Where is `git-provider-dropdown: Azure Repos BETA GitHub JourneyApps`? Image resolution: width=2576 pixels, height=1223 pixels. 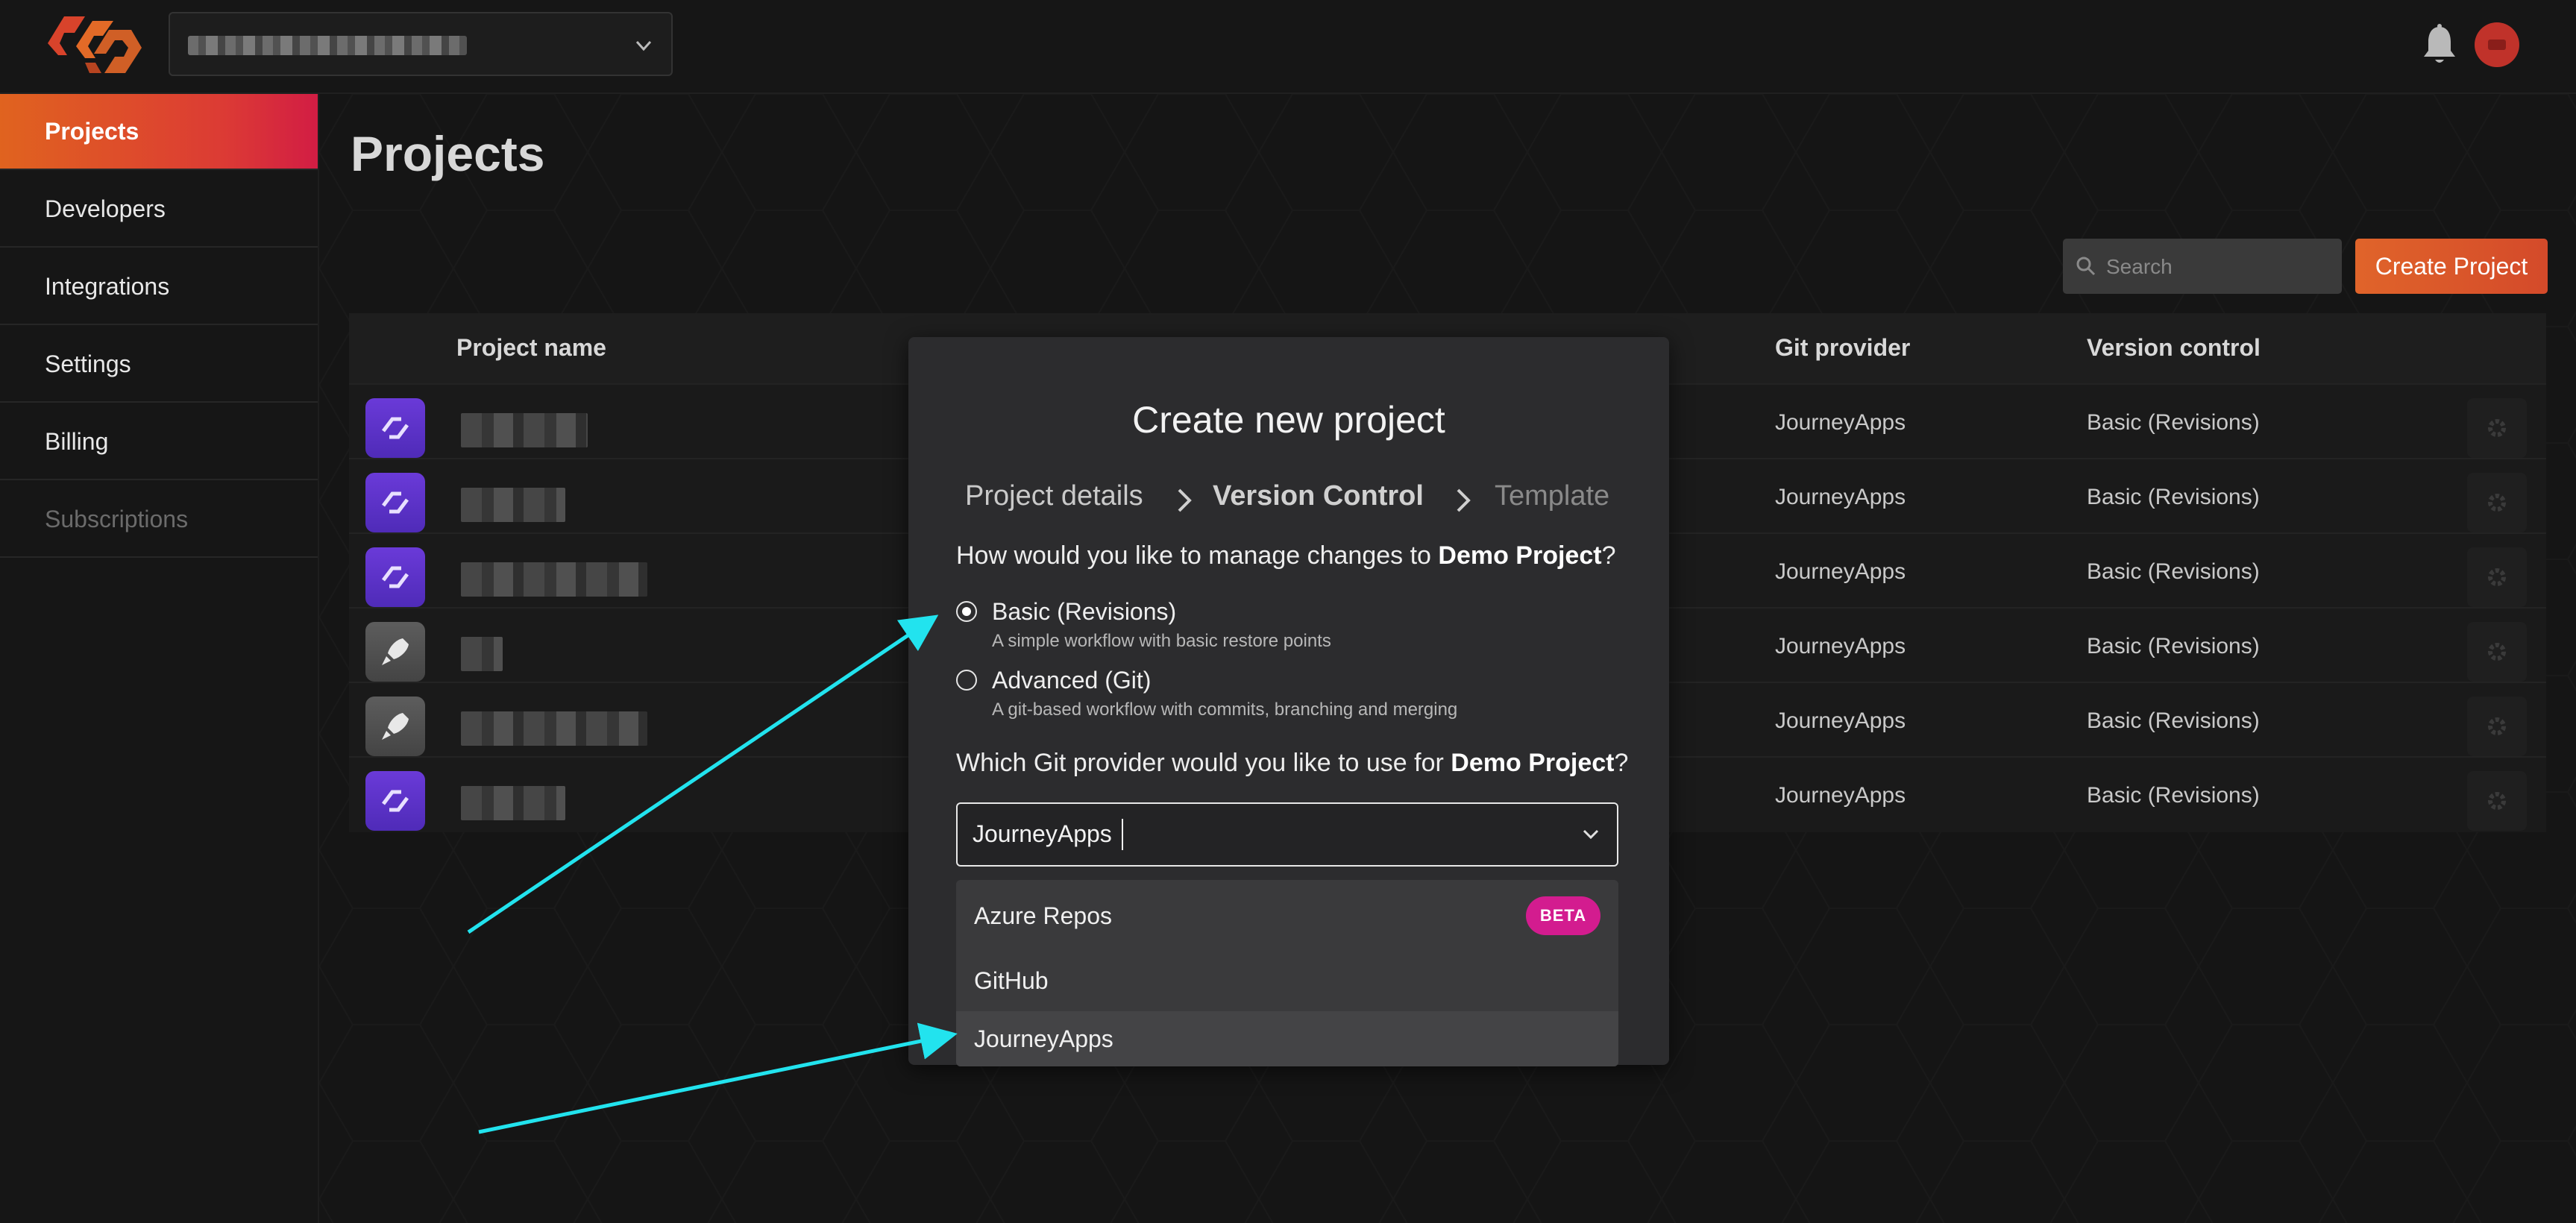
git-provider-dropdown: Azure Repos BETA GitHub JourneyApps is located at coordinates (1287, 973).